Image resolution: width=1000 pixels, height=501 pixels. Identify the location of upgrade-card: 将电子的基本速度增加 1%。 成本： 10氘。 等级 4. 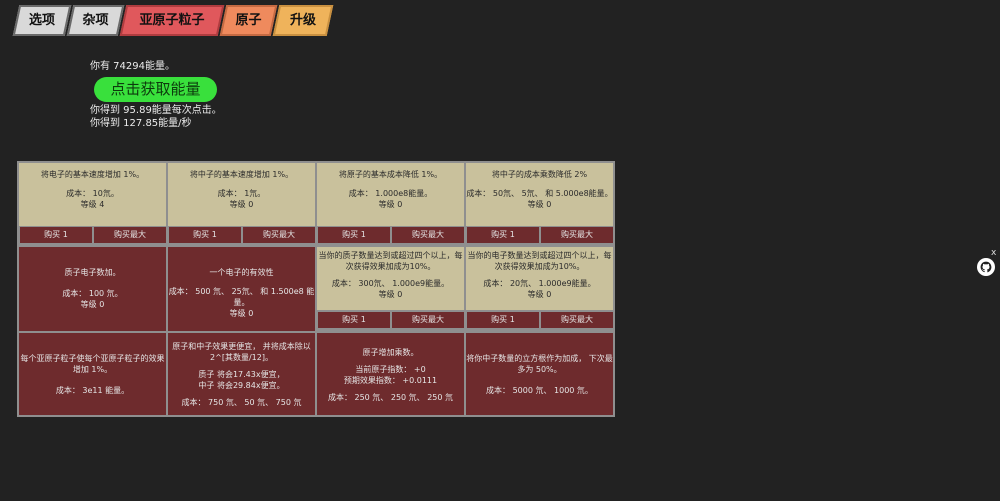
(92, 194).